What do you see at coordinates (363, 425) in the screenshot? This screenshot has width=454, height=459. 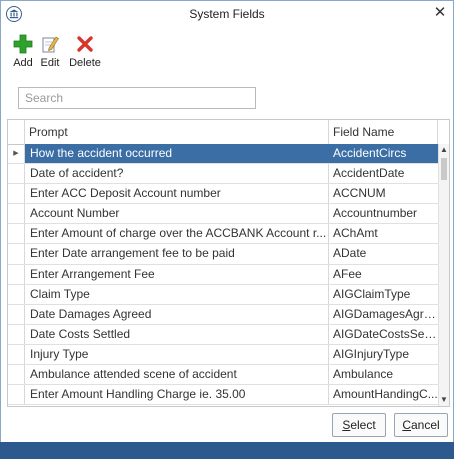 I see `select-label: elect` at bounding box center [363, 425].